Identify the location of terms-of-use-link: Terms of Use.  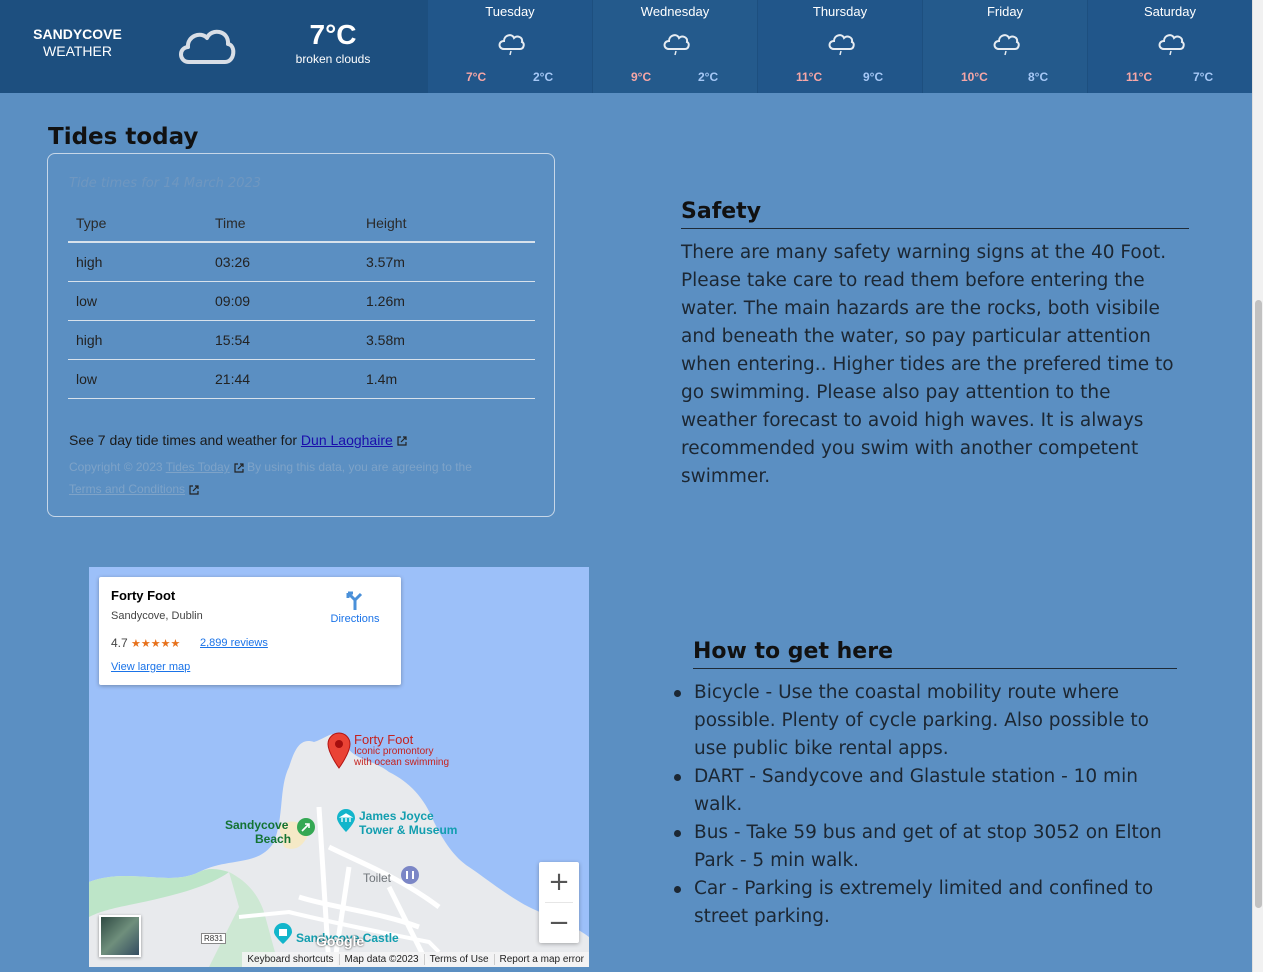
(458, 959).